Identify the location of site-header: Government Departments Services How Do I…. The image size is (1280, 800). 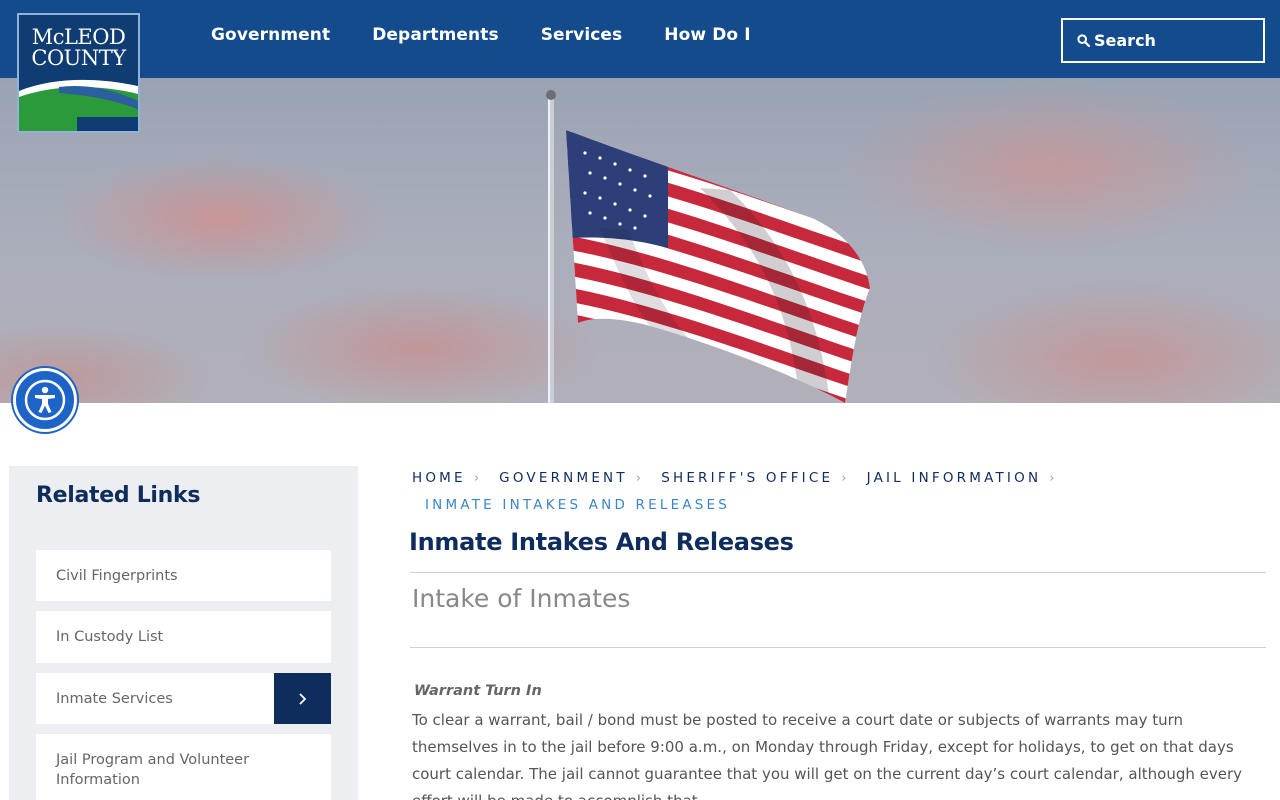
(640, 39).